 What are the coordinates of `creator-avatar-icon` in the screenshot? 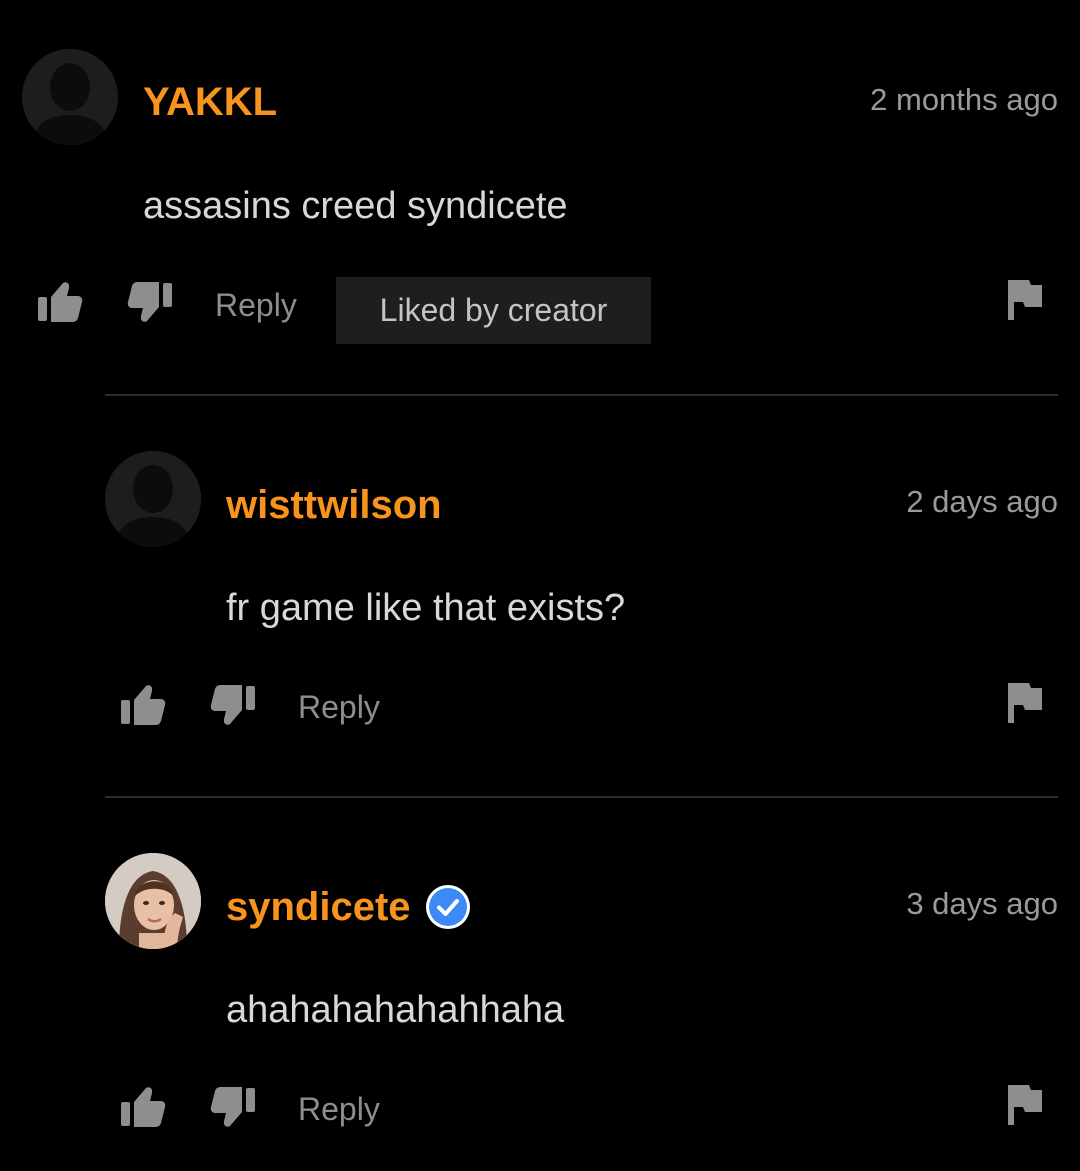 It's located at (153, 901).